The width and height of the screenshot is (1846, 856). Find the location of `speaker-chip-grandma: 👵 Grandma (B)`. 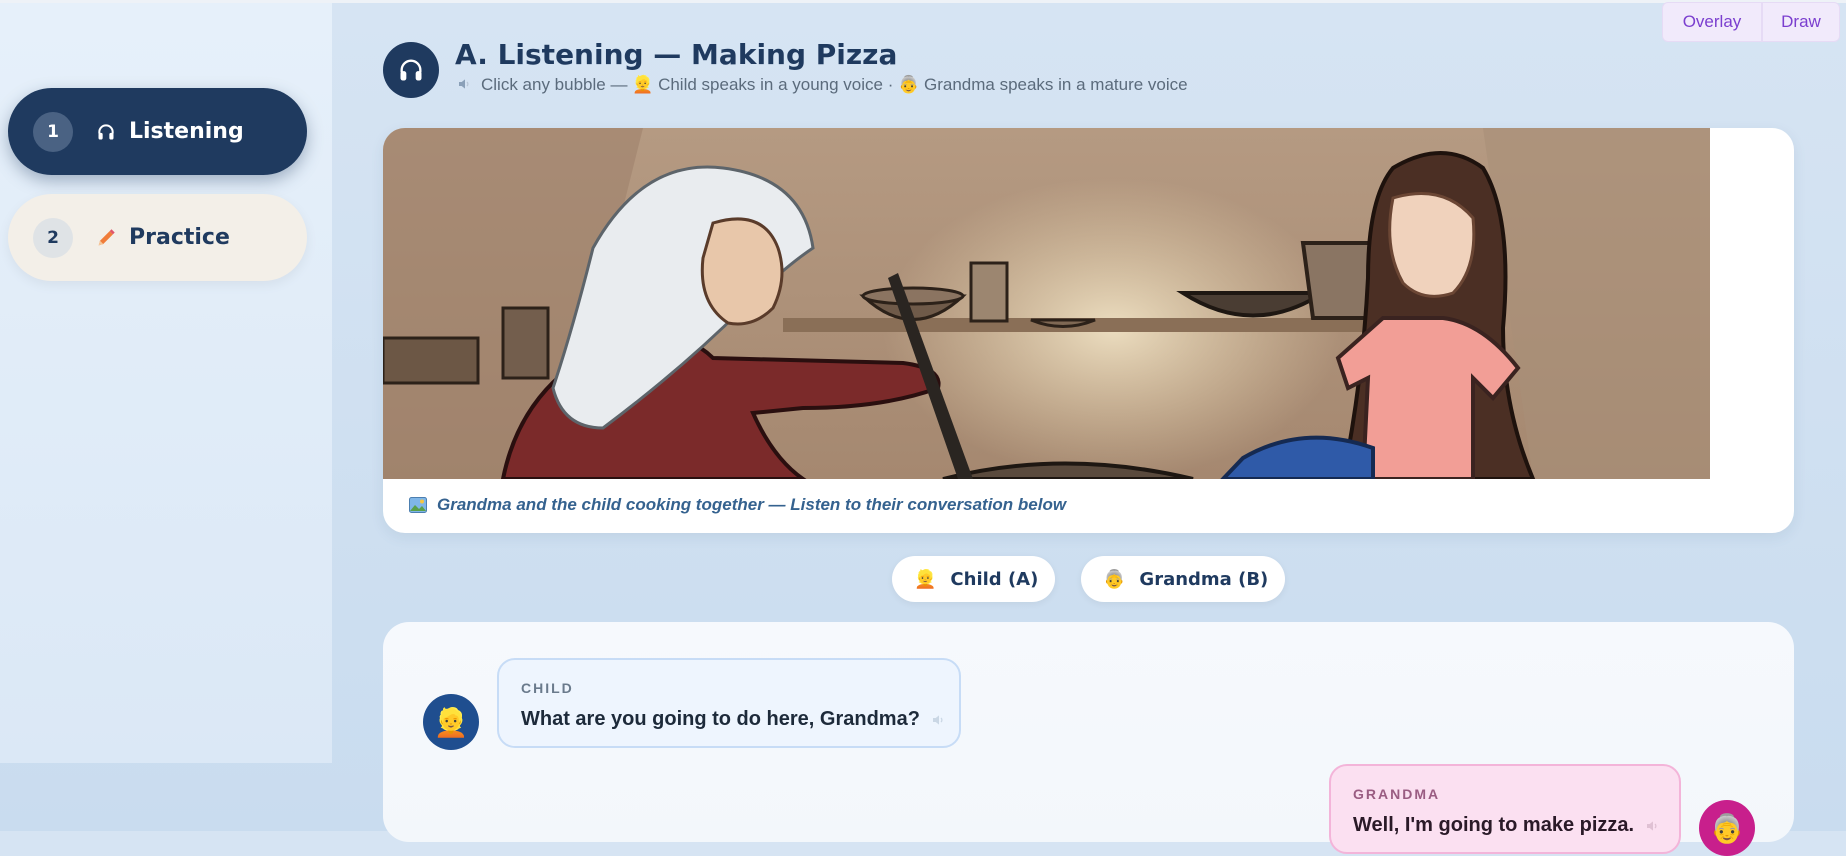

speaker-chip-grandma: 👵 Grandma (B) is located at coordinates (1183, 579).